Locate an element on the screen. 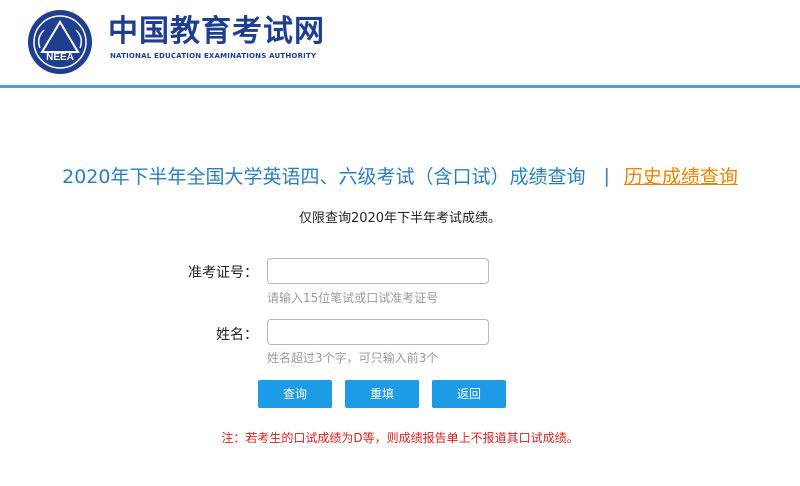 This screenshot has width=800, height=486. emblem-text: NEEA is located at coordinates (60, 57).